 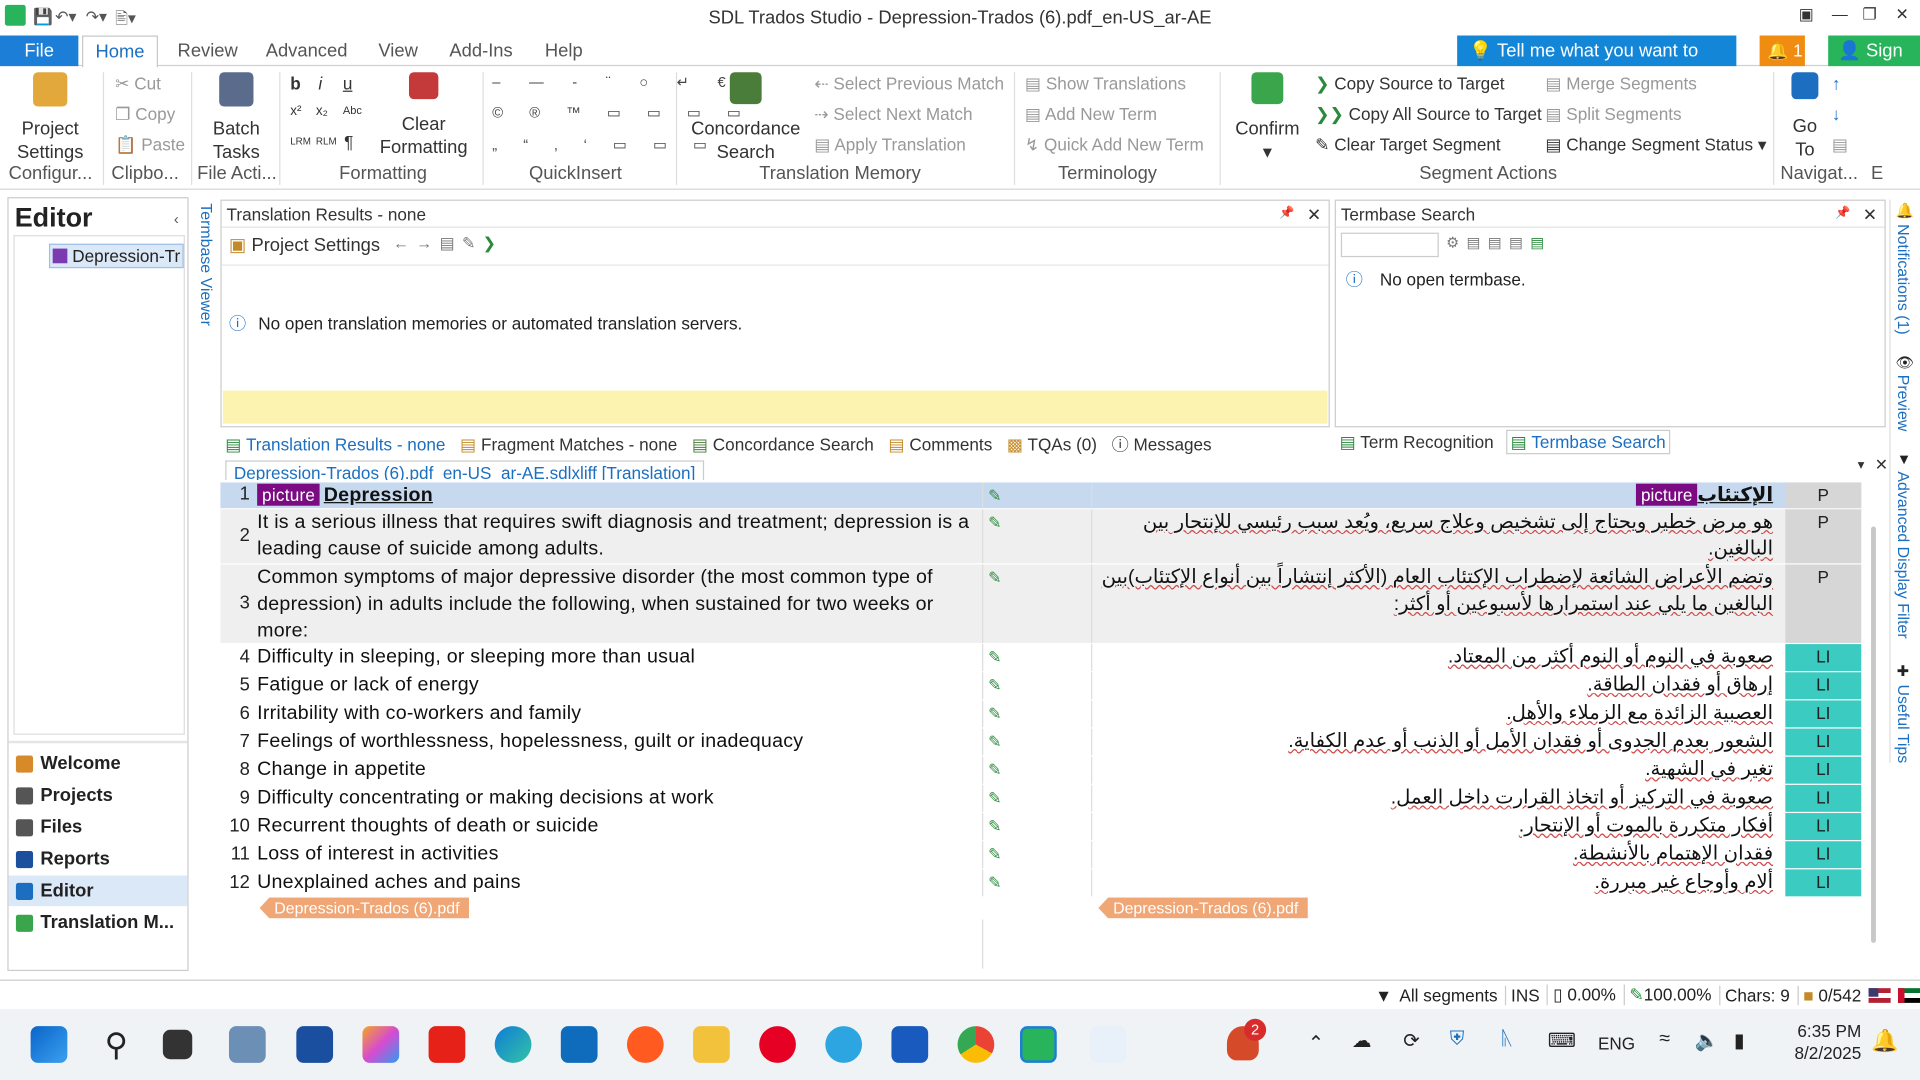 I want to click on termbase-search-input, so click(x=1389, y=245).